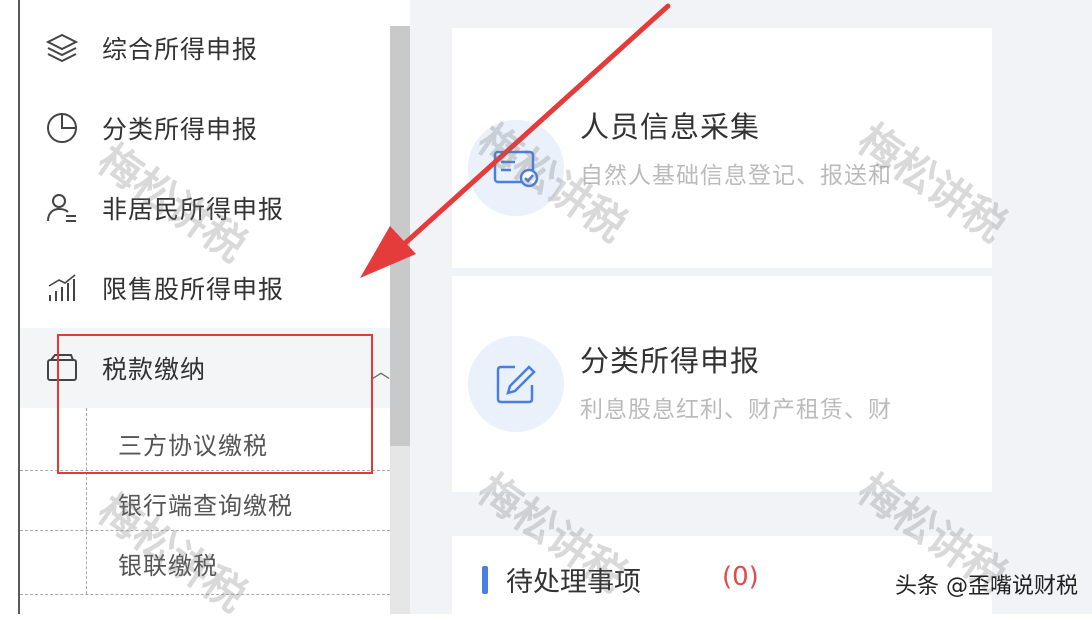 This screenshot has width=1092, height=624. Describe the element at coordinates (986, 586) in the screenshot. I see `source-credit: 头条 @歪嘴说财税` at that location.